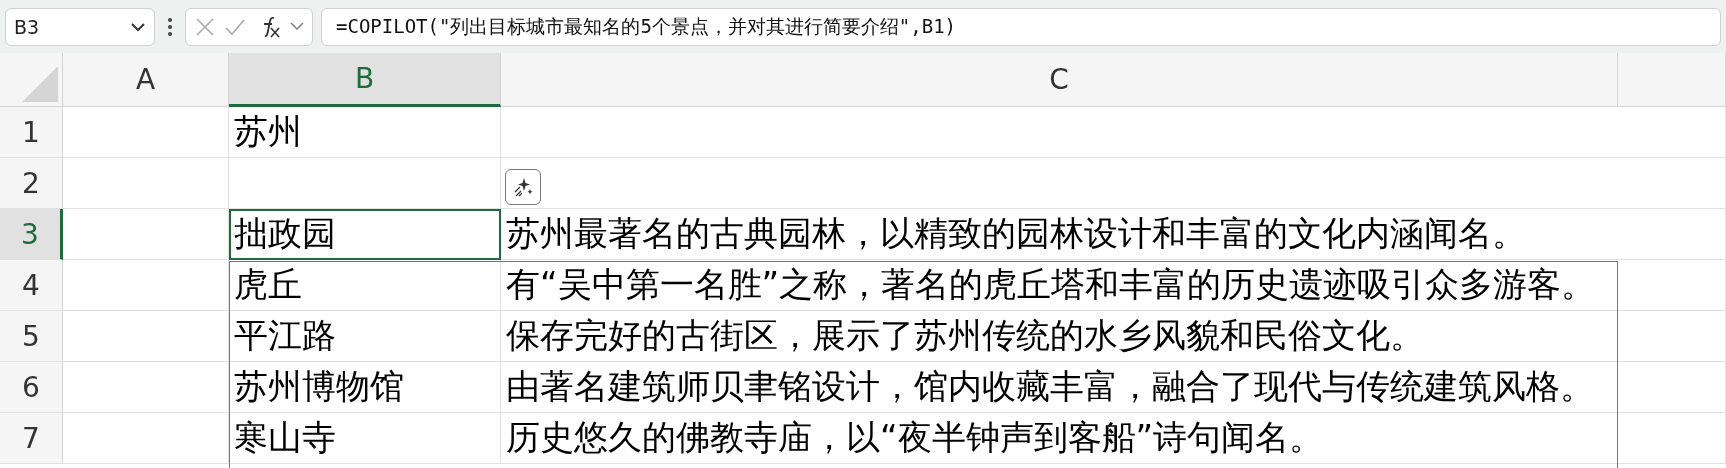 Image resolution: width=1726 pixels, height=468 pixels. What do you see at coordinates (1672, 80) in the screenshot?
I see `column-header` at bounding box center [1672, 80].